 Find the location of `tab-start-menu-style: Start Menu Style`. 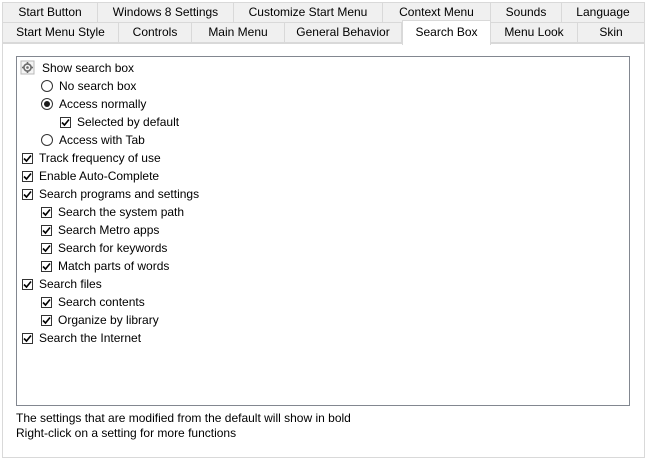

tab-start-menu-style: Start Menu Style is located at coordinates (60, 32).